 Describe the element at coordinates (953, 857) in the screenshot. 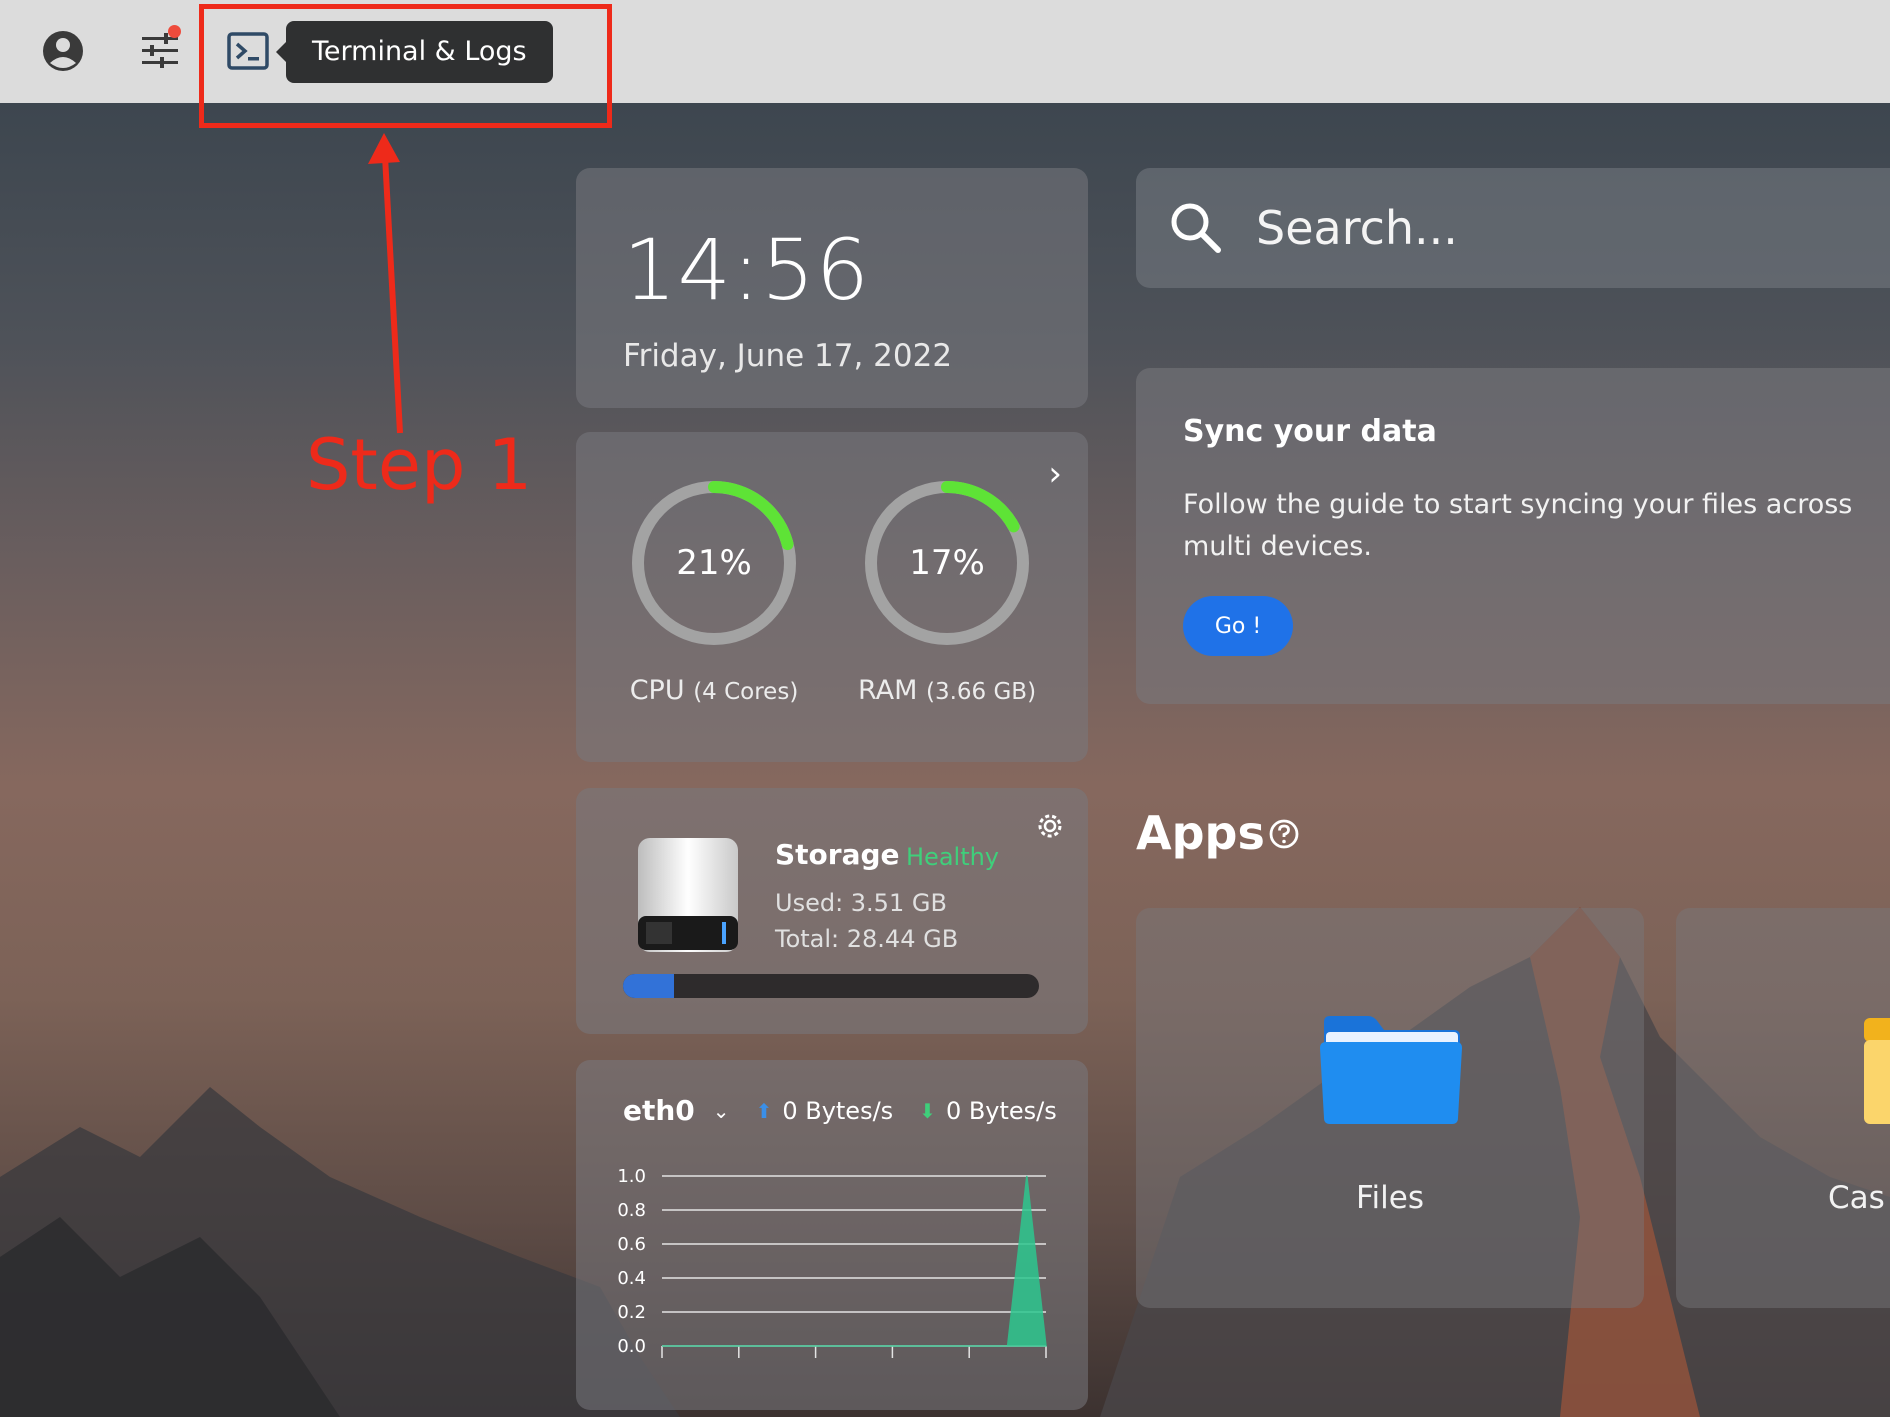

I see `storage-status-badge: Healthy` at that location.